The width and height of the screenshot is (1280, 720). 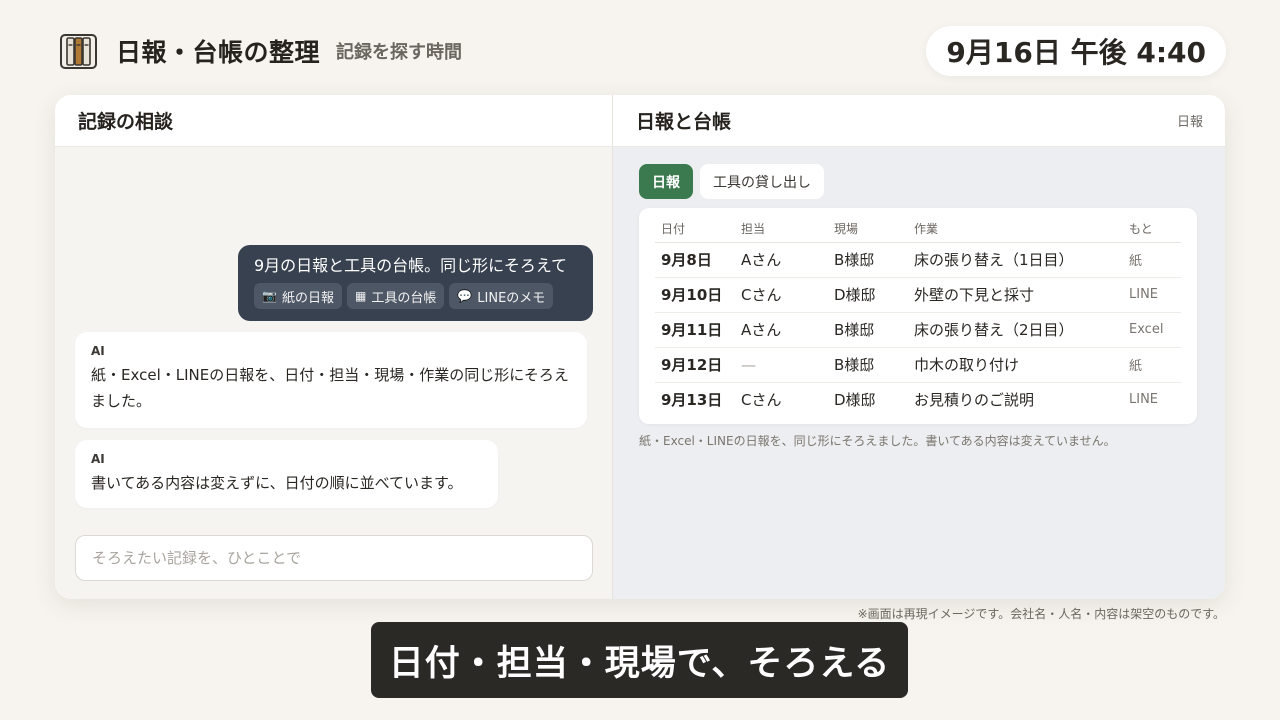 What do you see at coordinates (695, 365) in the screenshot?
I see `cell-date: 9月12日` at bounding box center [695, 365].